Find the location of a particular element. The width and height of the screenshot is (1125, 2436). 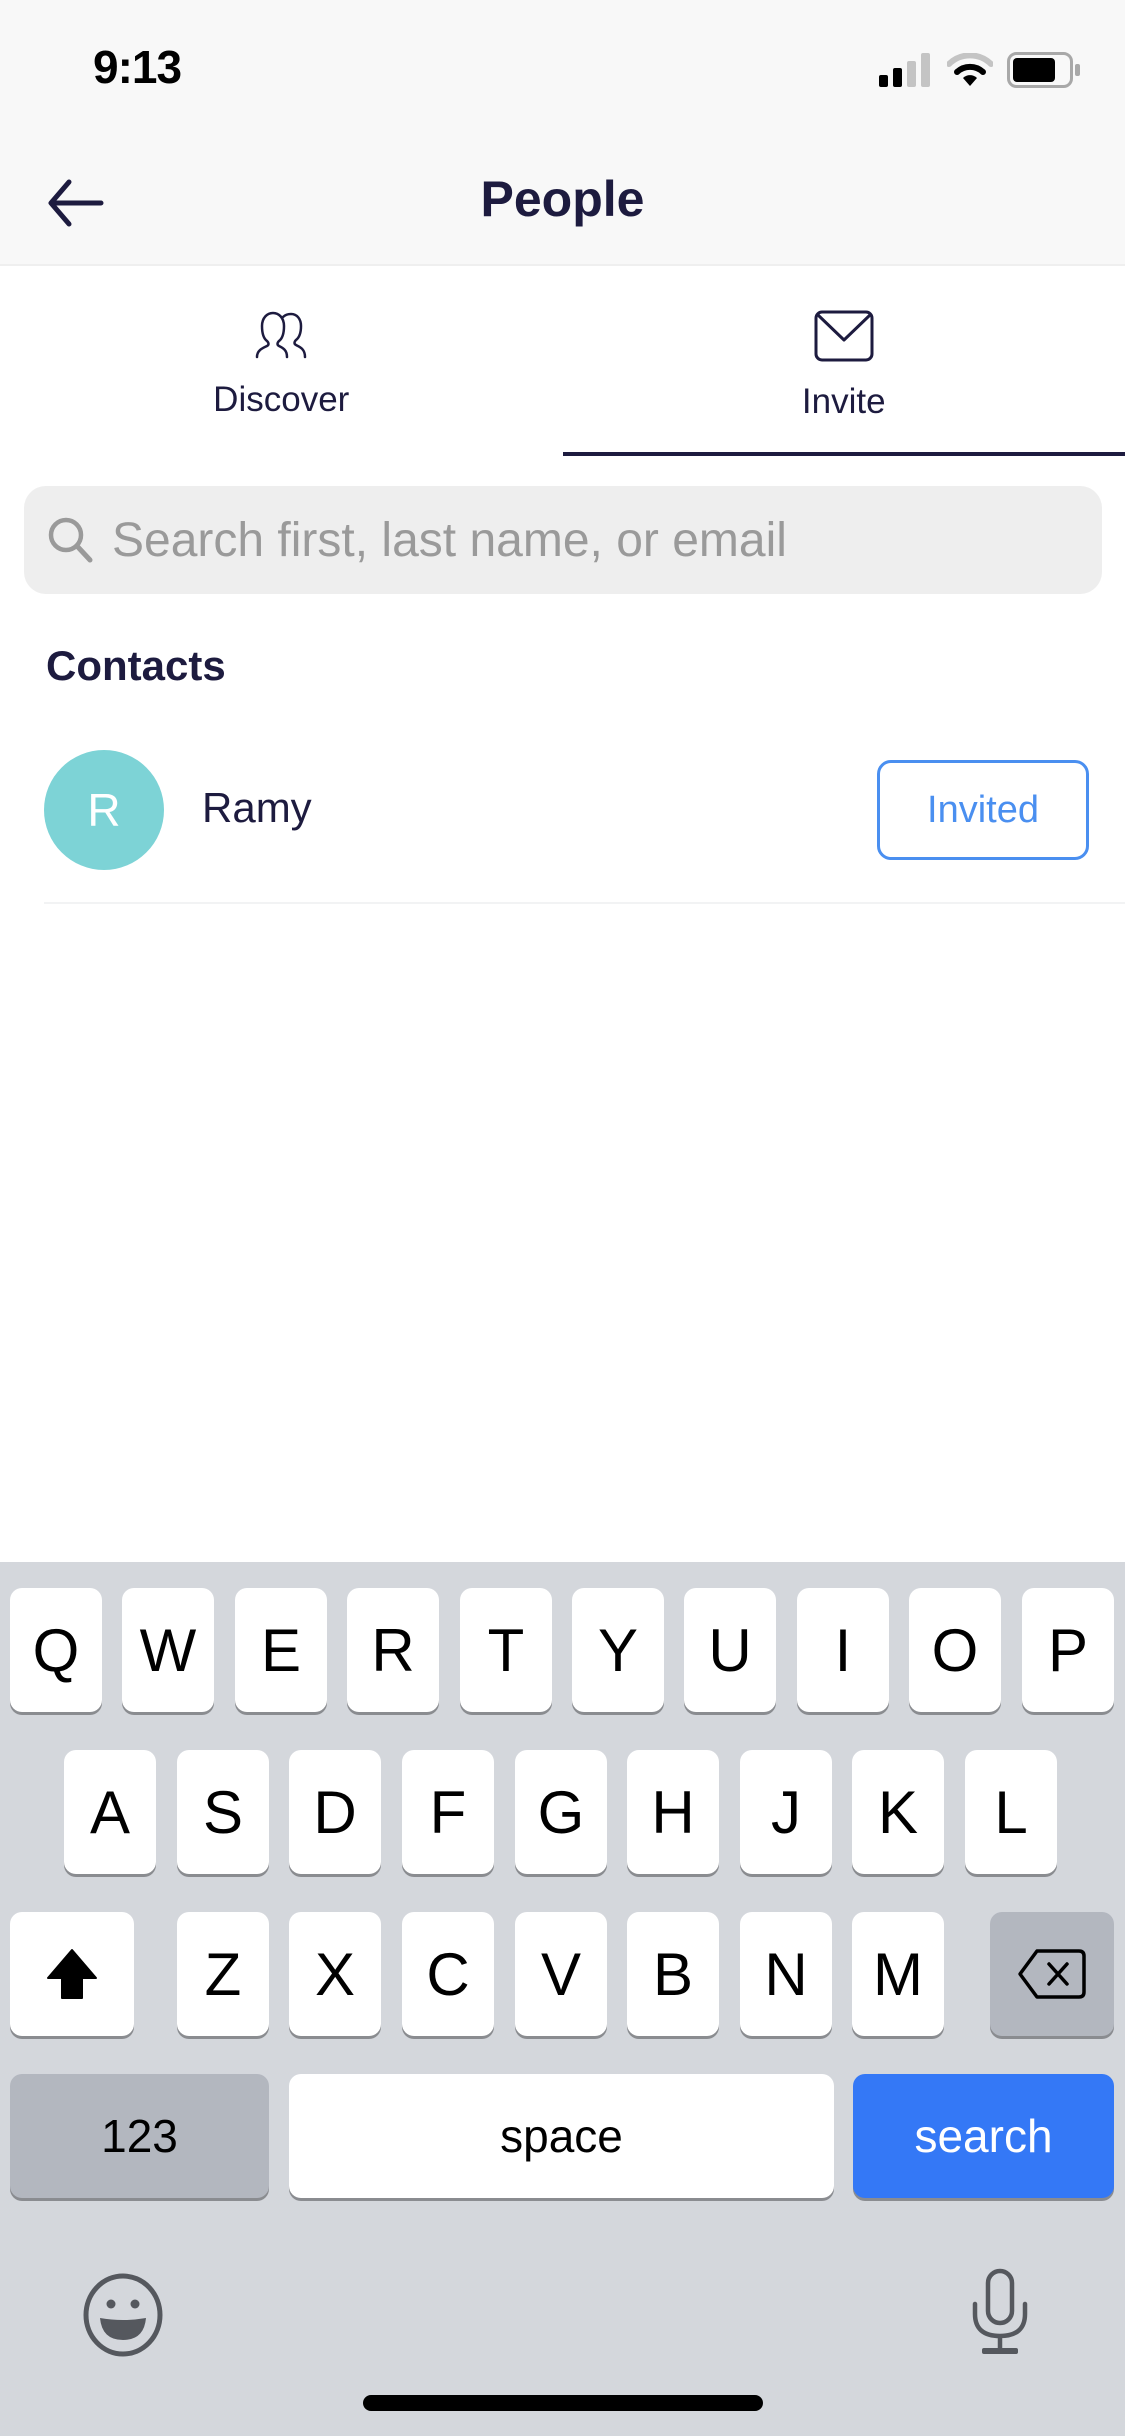

backspace-key is located at coordinates (1052, 1974).